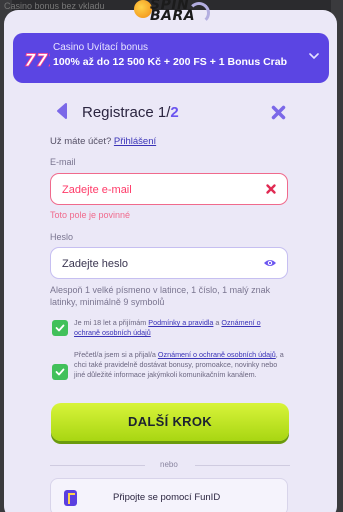  Describe the element at coordinates (82, 141) in the screenshot. I see `login-prompt-text: Už máte účet?` at that location.